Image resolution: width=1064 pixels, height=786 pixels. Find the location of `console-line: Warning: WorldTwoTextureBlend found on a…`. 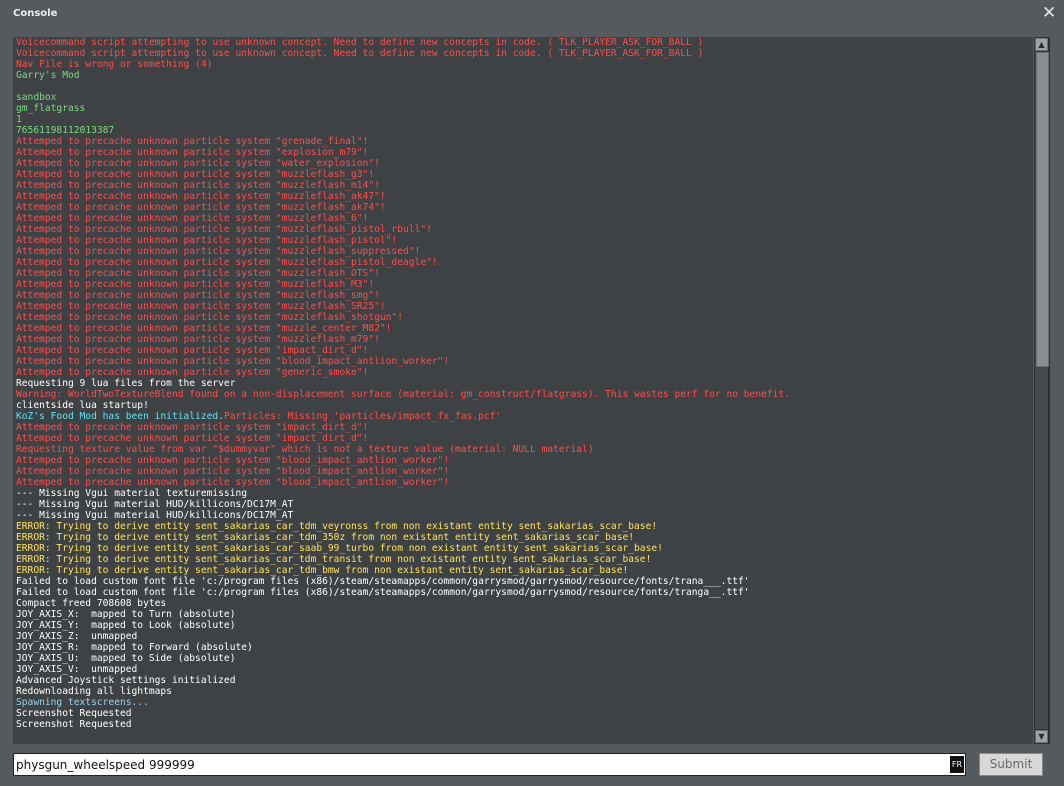

console-line: Warning: WorldTwoTextureBlend found on a… is located at coordinates (403, 394).